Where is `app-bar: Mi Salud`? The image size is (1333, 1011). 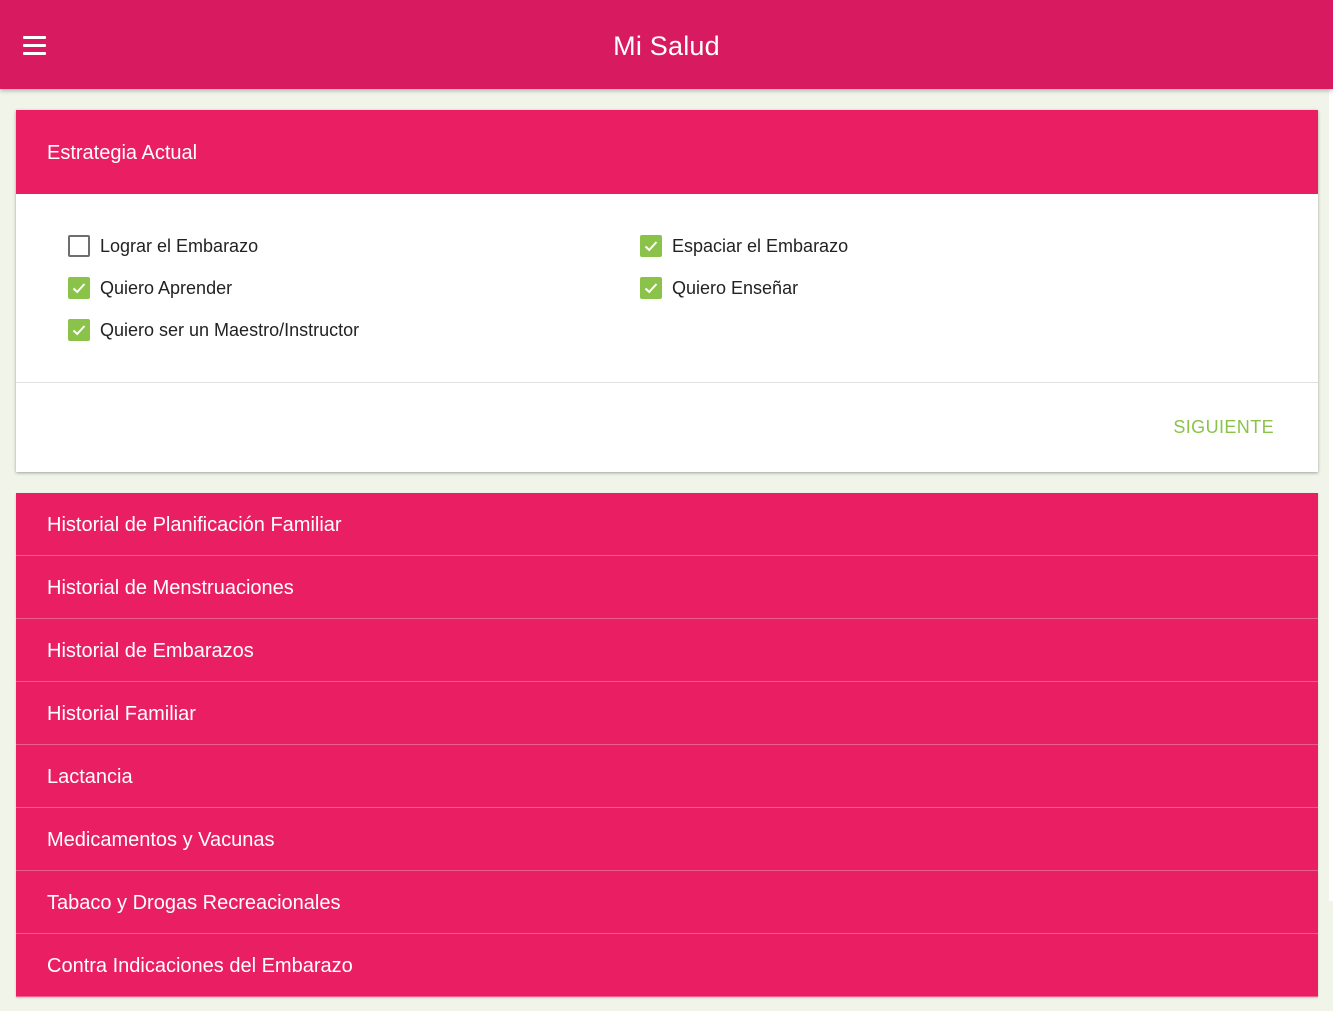 app-bar: Mi Salud is located at coordinates (666, 44).